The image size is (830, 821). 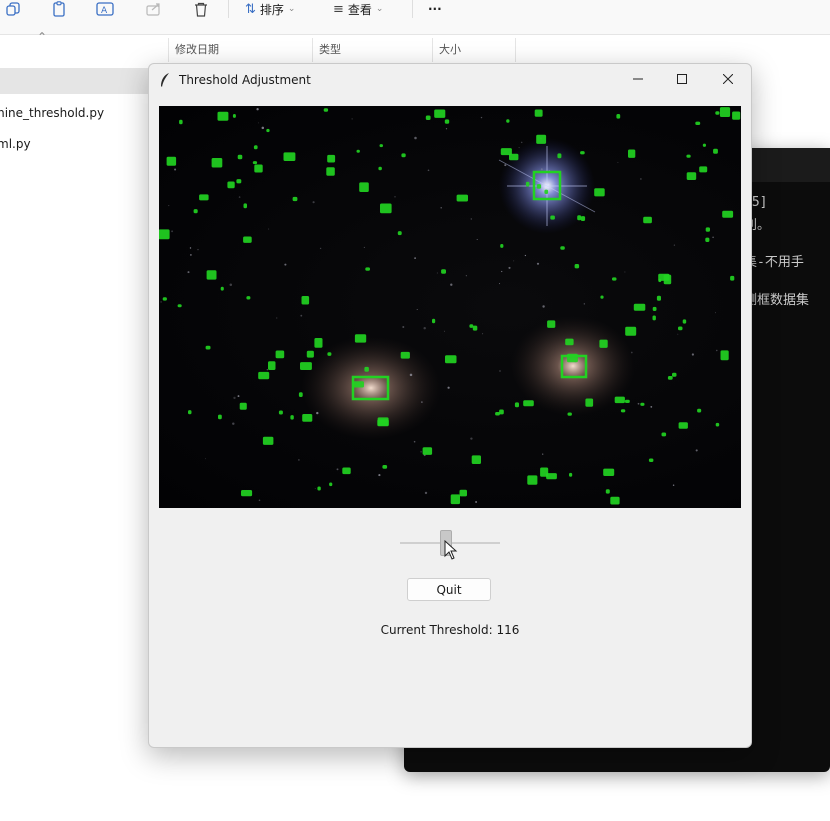 What do you see at coordinates (13, 9) in the screenshot?
I see `copy-icon` at bounding box center [13, 9].